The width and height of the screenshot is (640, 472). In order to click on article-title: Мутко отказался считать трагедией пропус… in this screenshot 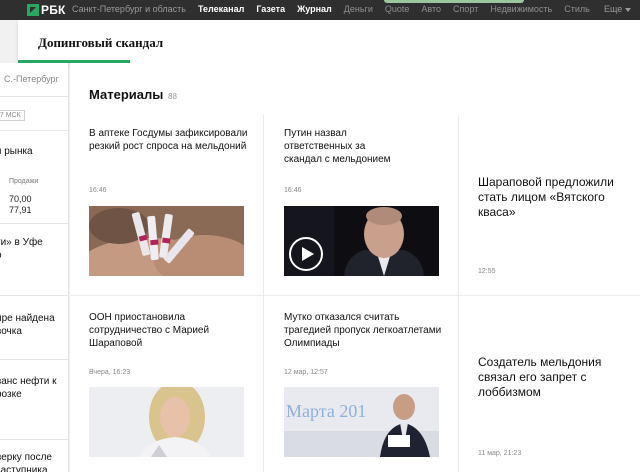, I will do `click(364, 330)`.